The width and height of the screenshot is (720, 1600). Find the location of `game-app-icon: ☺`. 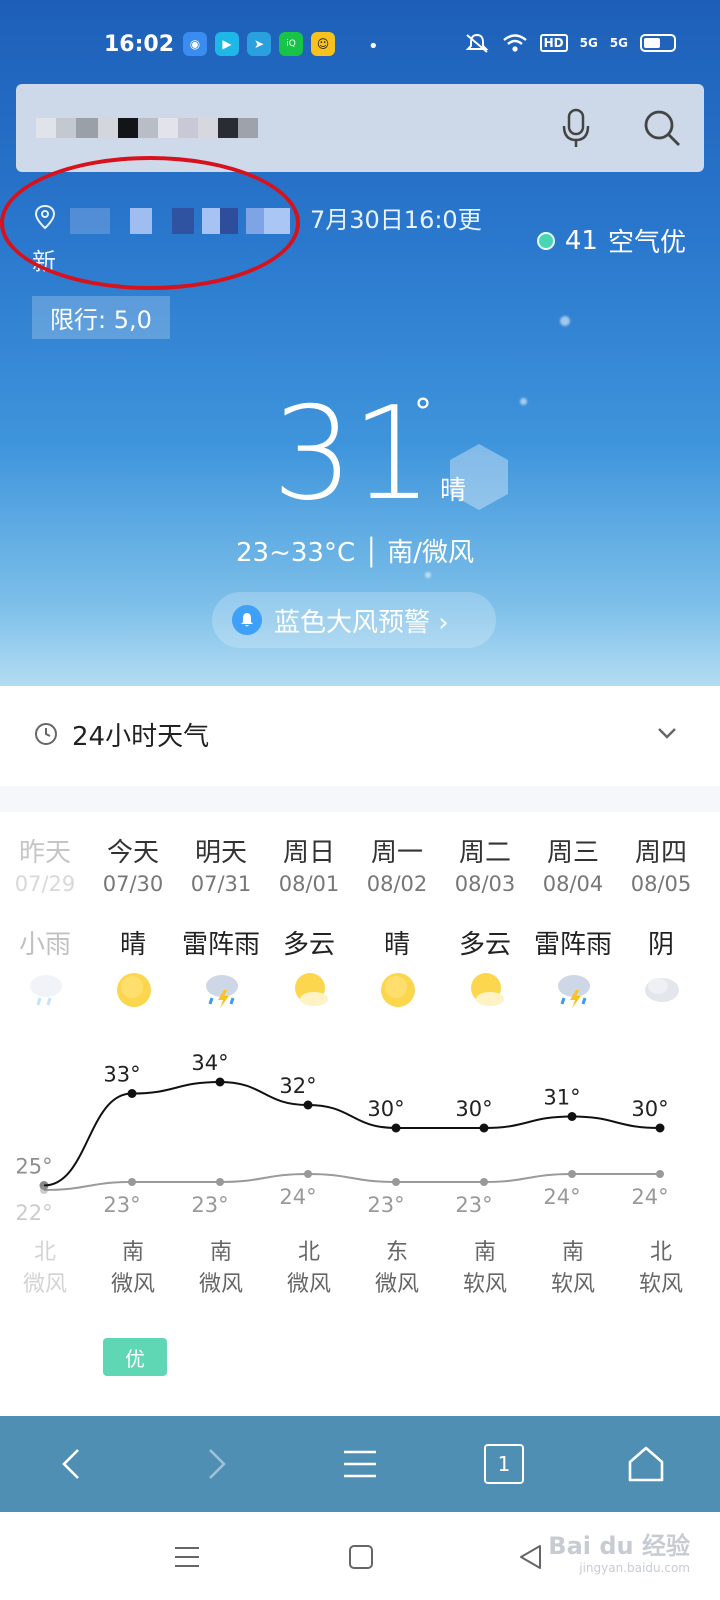

game-app-icon: ☺ is located at coordinates (323, 44).